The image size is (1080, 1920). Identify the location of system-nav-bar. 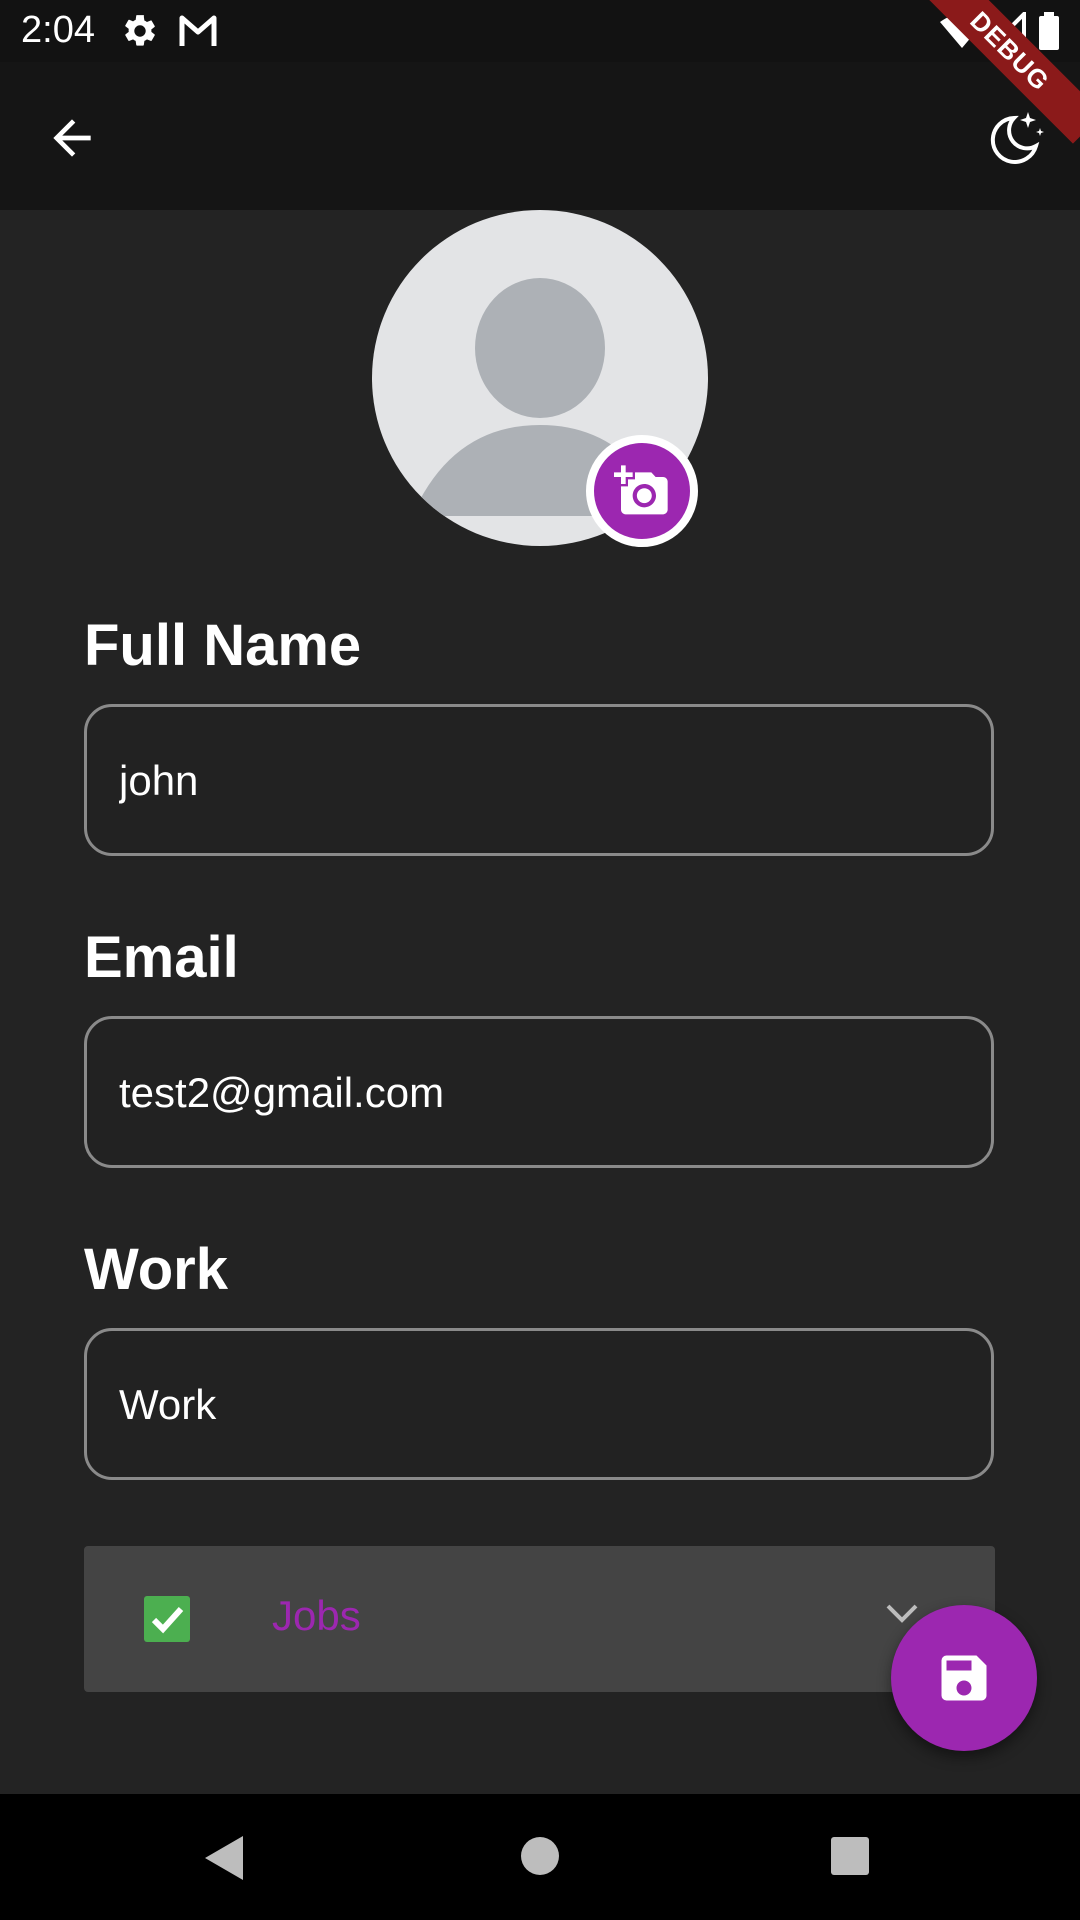
(540, 1857).